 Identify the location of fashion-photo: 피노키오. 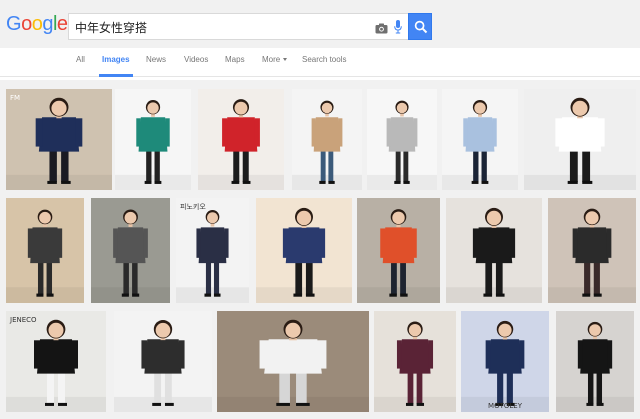
(212, 250).